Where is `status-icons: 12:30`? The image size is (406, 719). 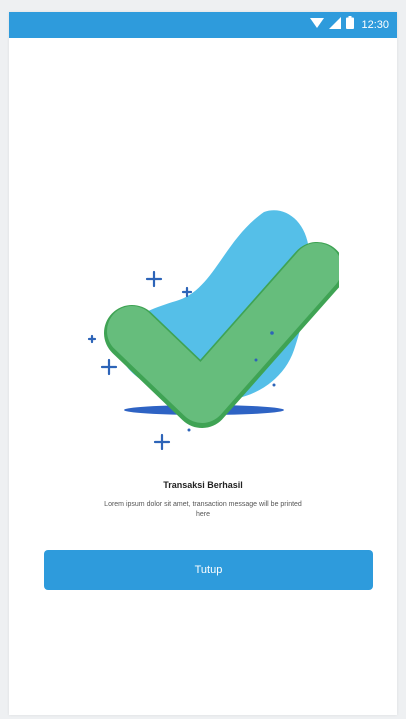
status-icons: 12:30 is located at coordinates (349, 25).